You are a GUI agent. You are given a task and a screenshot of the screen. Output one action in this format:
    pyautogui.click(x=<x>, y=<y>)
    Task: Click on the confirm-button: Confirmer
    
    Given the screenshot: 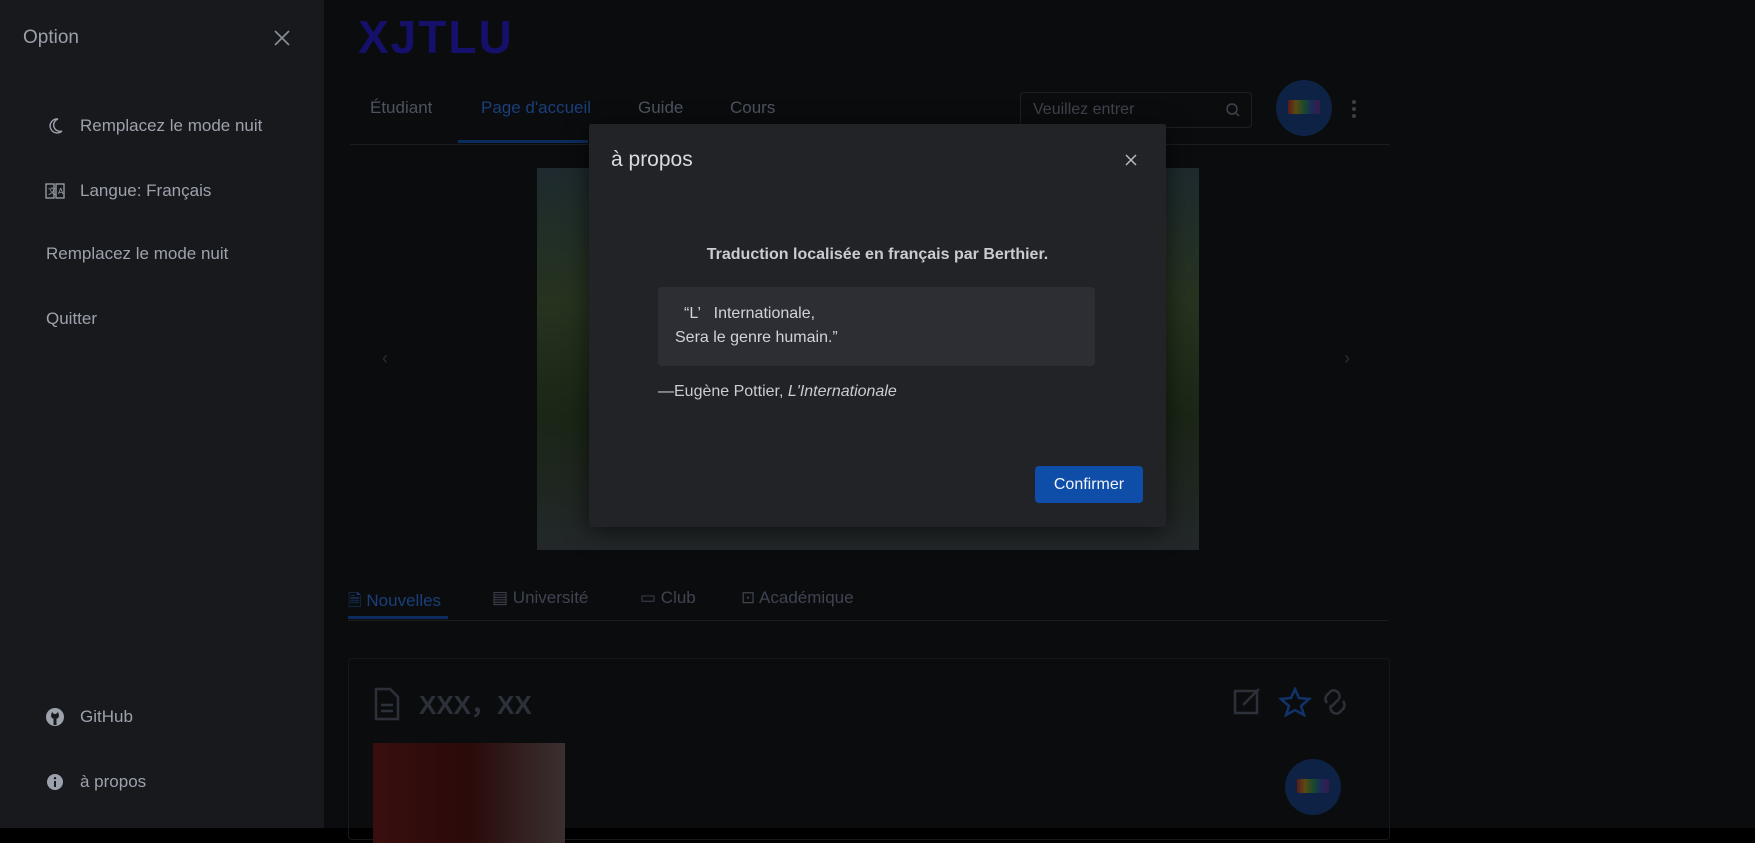 What is the action you would take?
    pyautogui.click(x=1089, y=484)
    